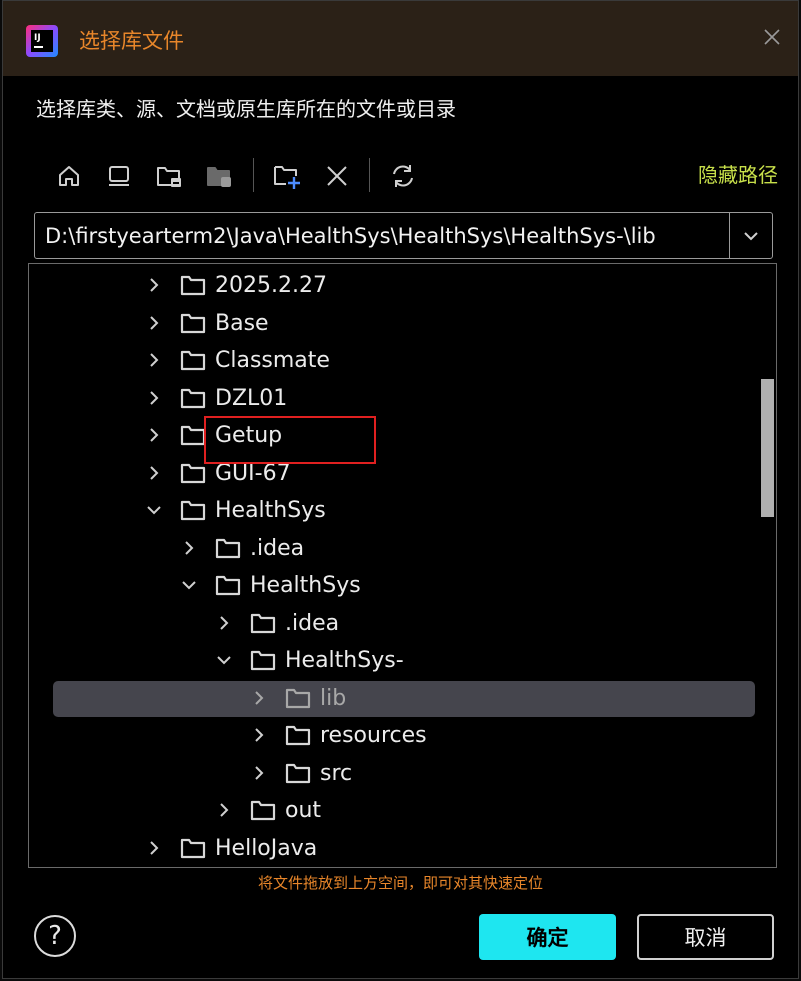 This screenshot has height=981, width=801. I want to click on svg-text: IJ, so click(37, 38).